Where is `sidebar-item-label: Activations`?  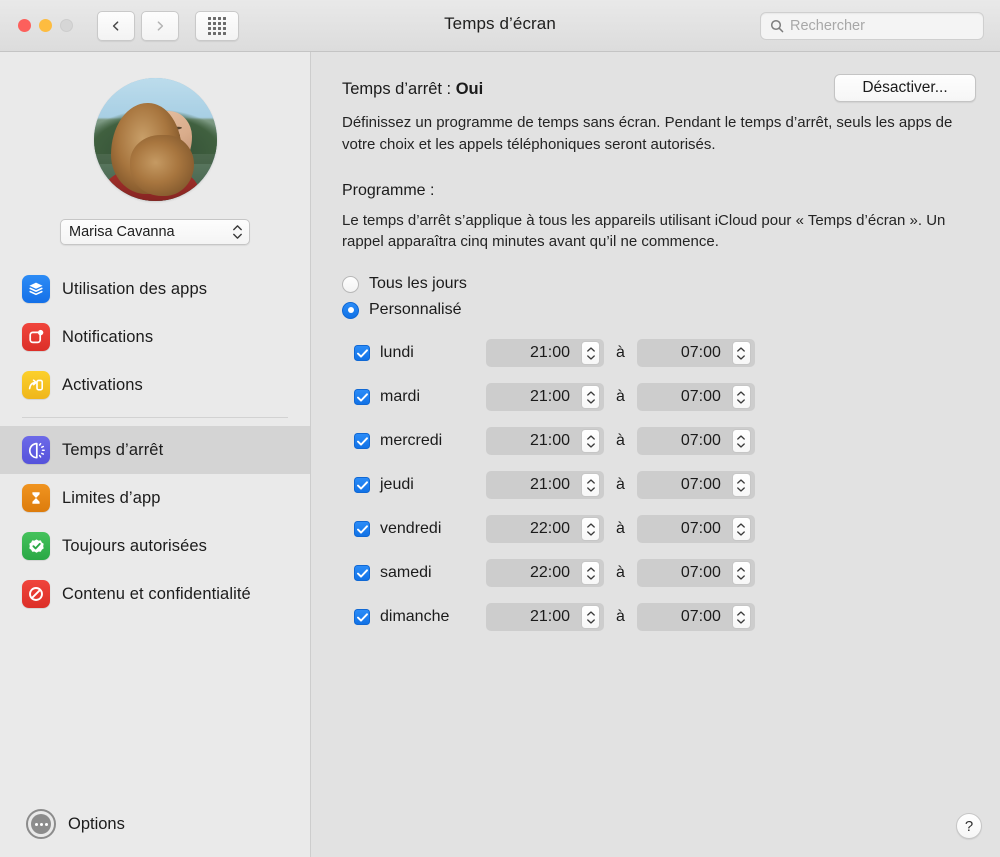 sidebar-item-label: Activations is located at coordinates (102, 384).